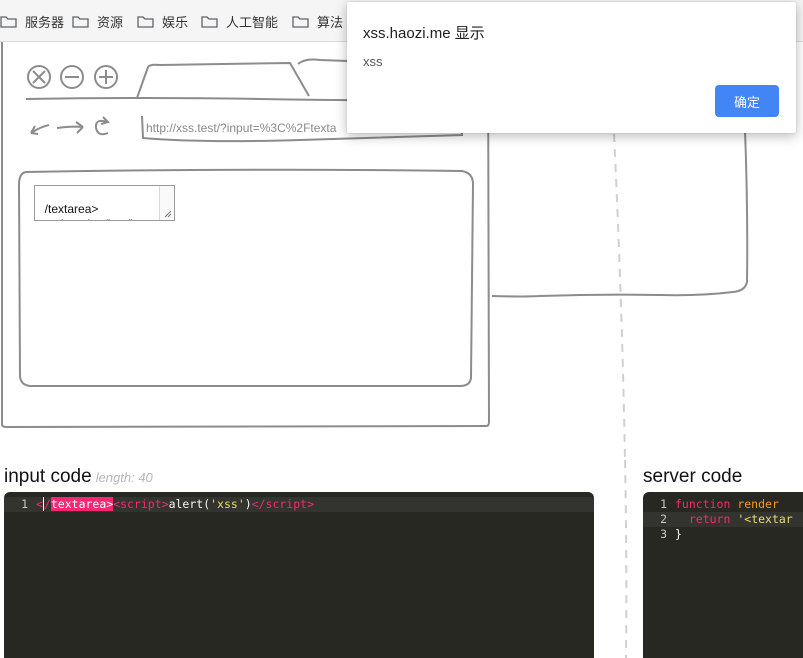 The height and width of the screenshot is (658, 803). I want to click on alert-dialog: xss.haozi.me 显示 xss 确定, so click(571, 67).